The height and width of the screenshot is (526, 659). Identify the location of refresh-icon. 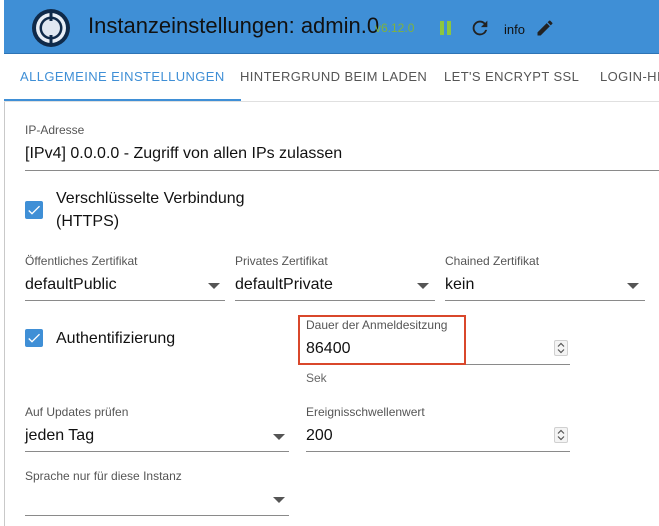
(480, 28).